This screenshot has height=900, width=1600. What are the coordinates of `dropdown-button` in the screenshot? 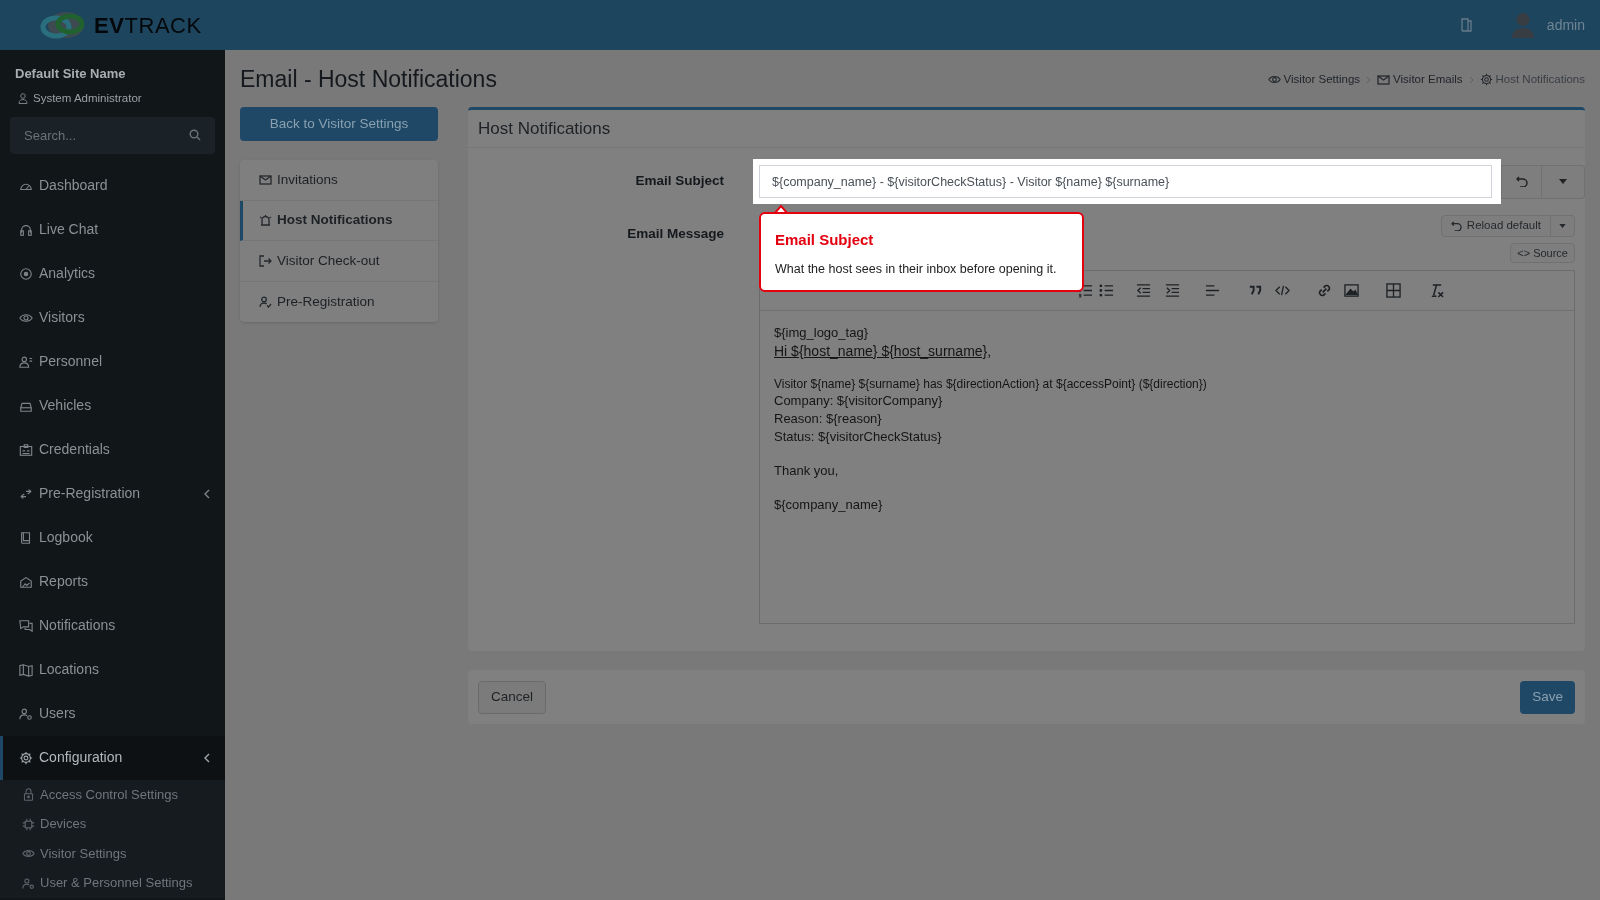 It's located at (1563, 226).